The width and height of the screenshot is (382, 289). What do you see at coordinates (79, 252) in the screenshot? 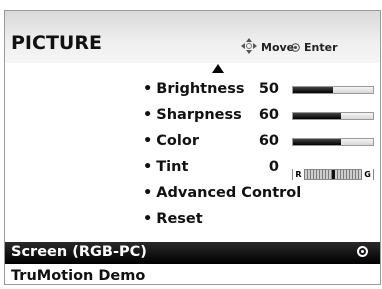
I see `screen-label: Screen (RGB-PC)` at bounding box center [79, 252].